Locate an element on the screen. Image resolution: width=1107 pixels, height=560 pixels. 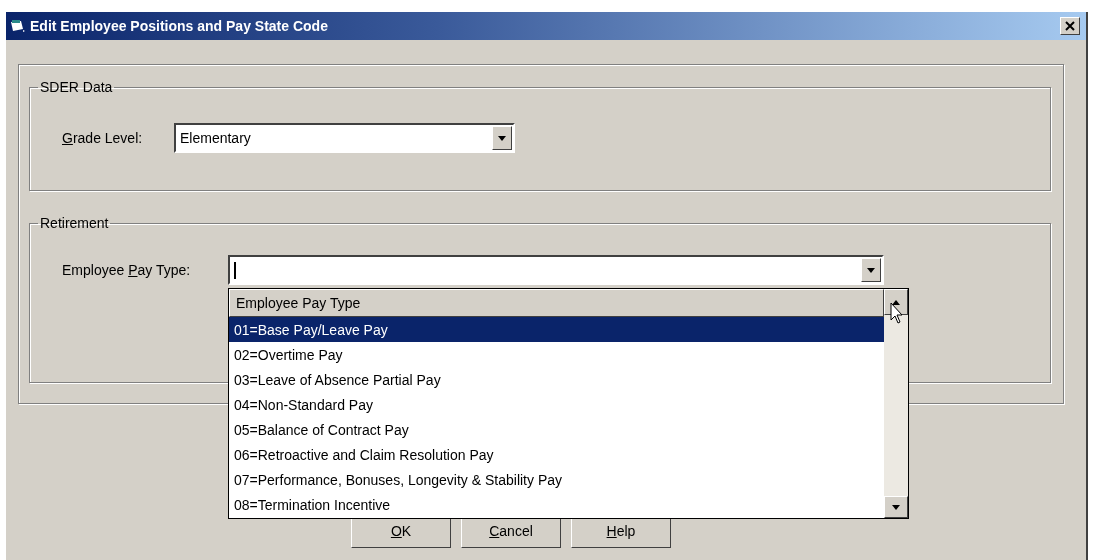
close-button is located at coordinates (1070, 26).